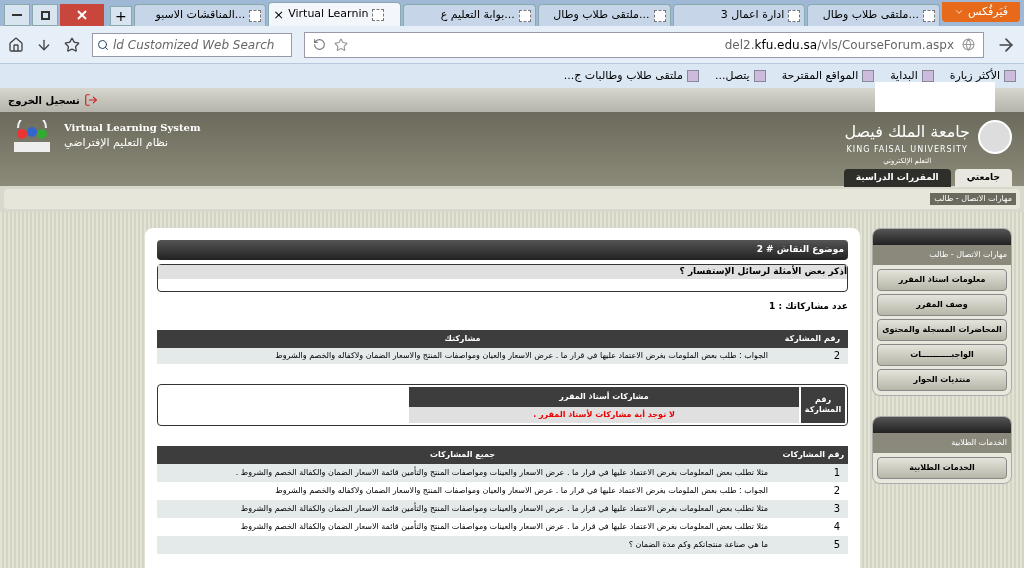 The height and width of the screenshot is (568, 1024). I want to click on university-name-english: KING FAISAL UNIVERSITY, so click(907, 150).